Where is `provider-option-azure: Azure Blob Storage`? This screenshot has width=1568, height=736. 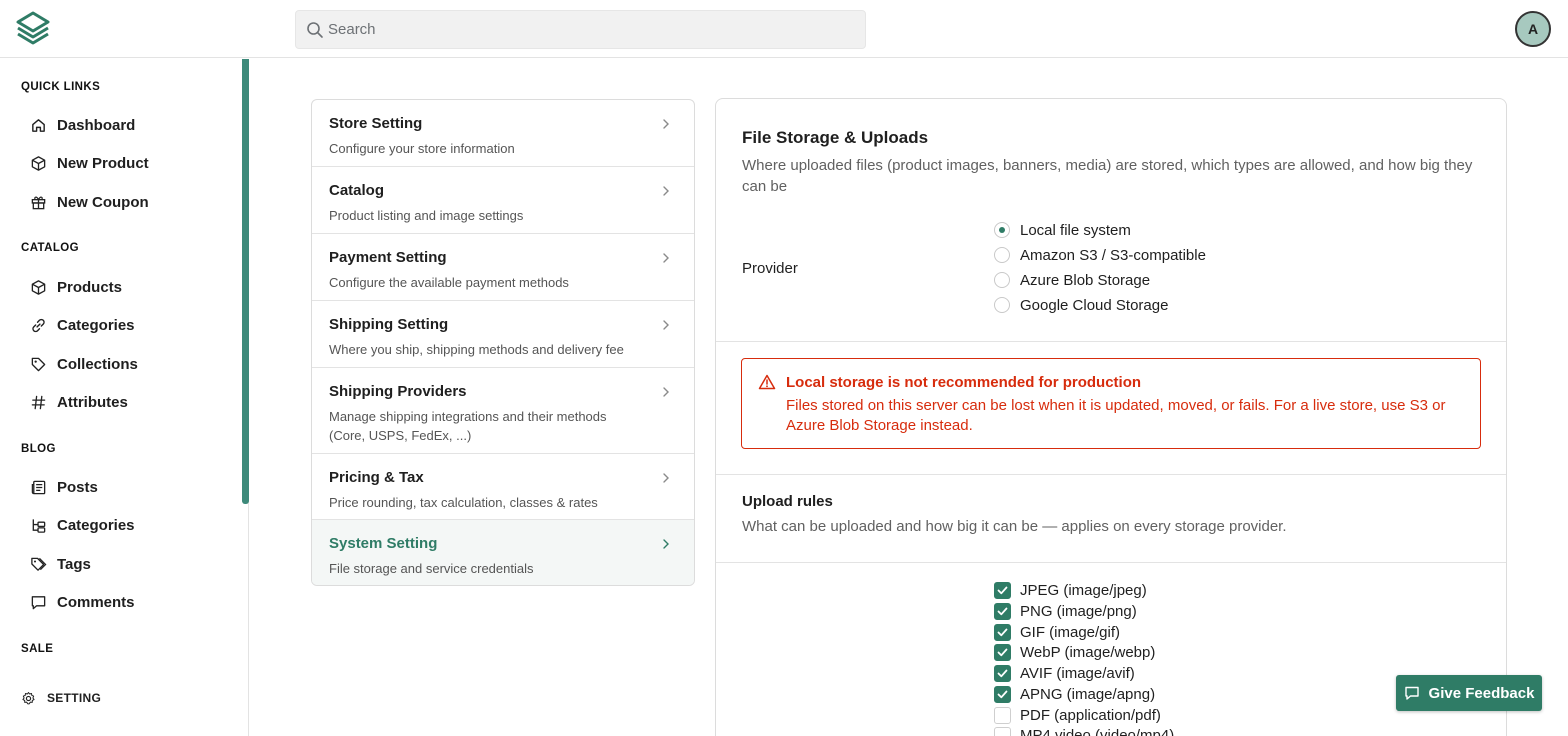 provider-option-azure: Azure Blob Storage is located at coordinates (1072, 280).